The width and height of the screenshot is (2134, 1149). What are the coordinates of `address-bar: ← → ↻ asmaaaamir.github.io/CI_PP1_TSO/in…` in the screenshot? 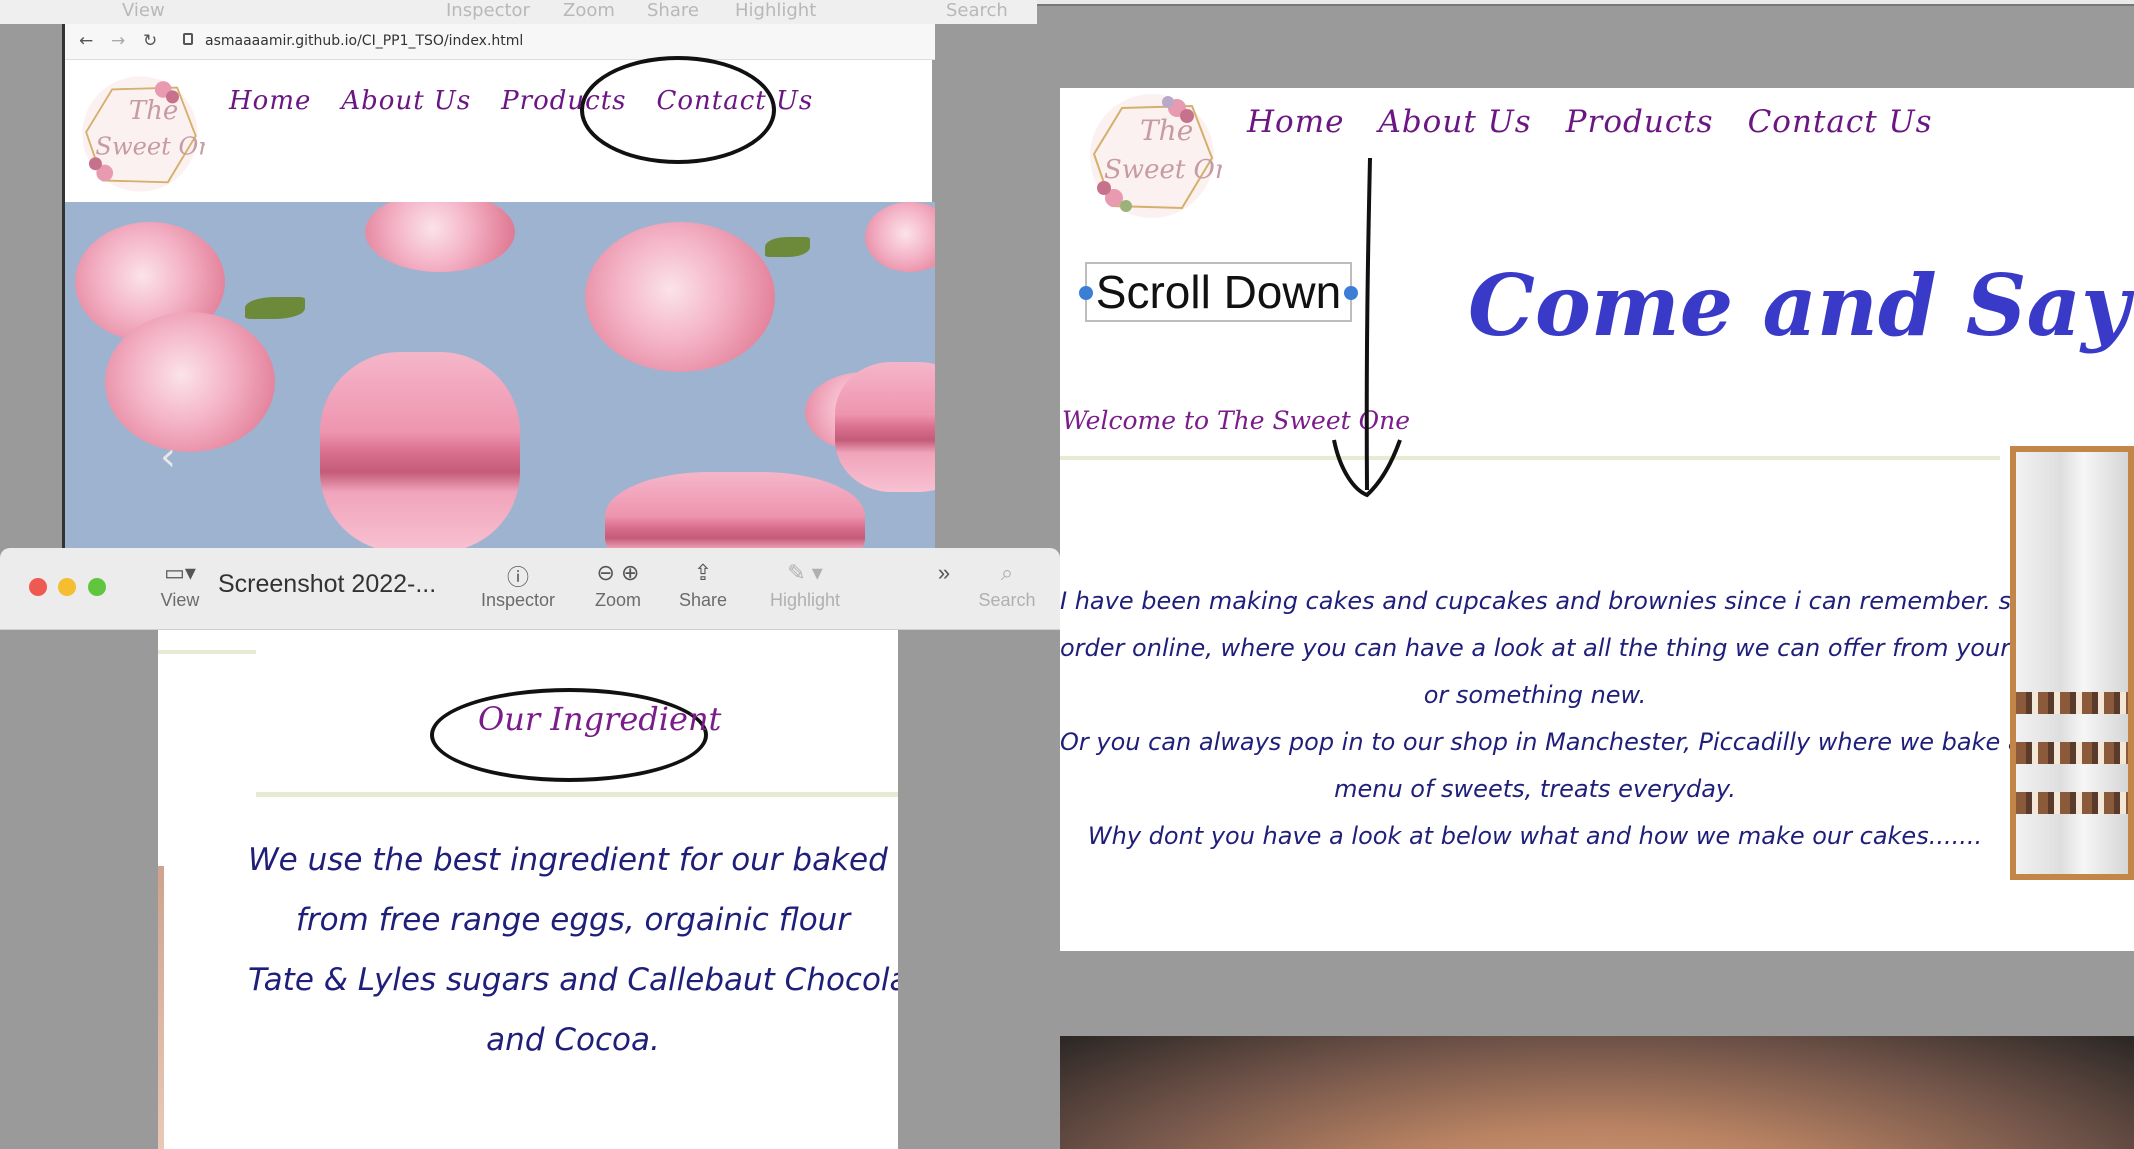 It's located at (500, 42).